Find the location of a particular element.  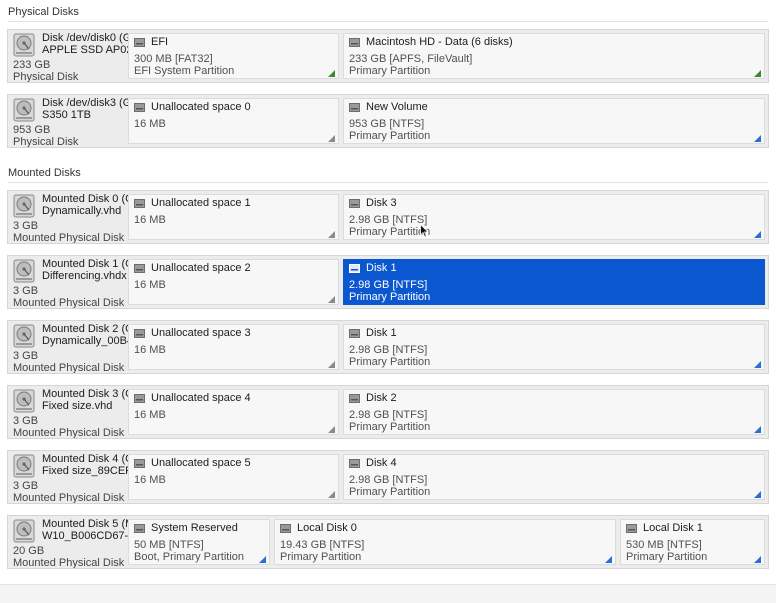

partition-name: EFI is located at coordinates (160, 42).